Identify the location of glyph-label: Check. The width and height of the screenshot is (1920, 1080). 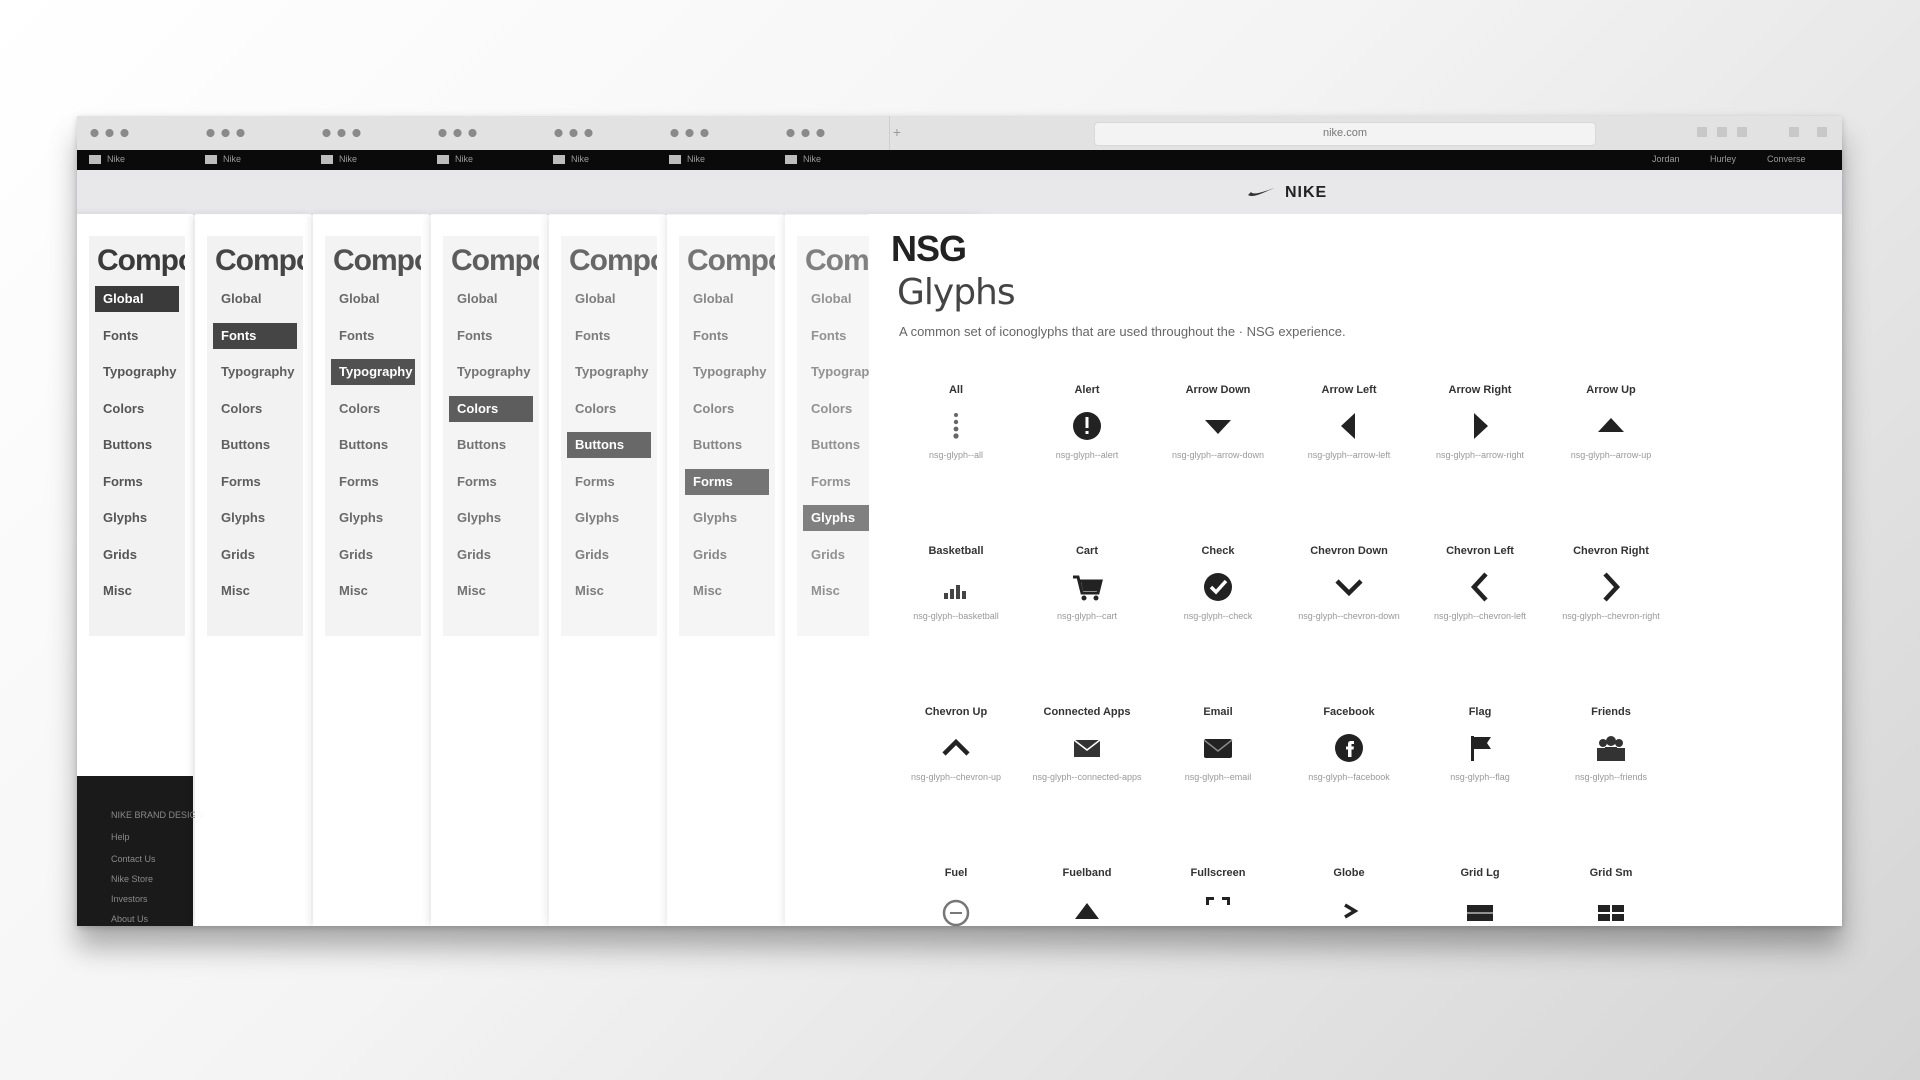
(1218, 551).